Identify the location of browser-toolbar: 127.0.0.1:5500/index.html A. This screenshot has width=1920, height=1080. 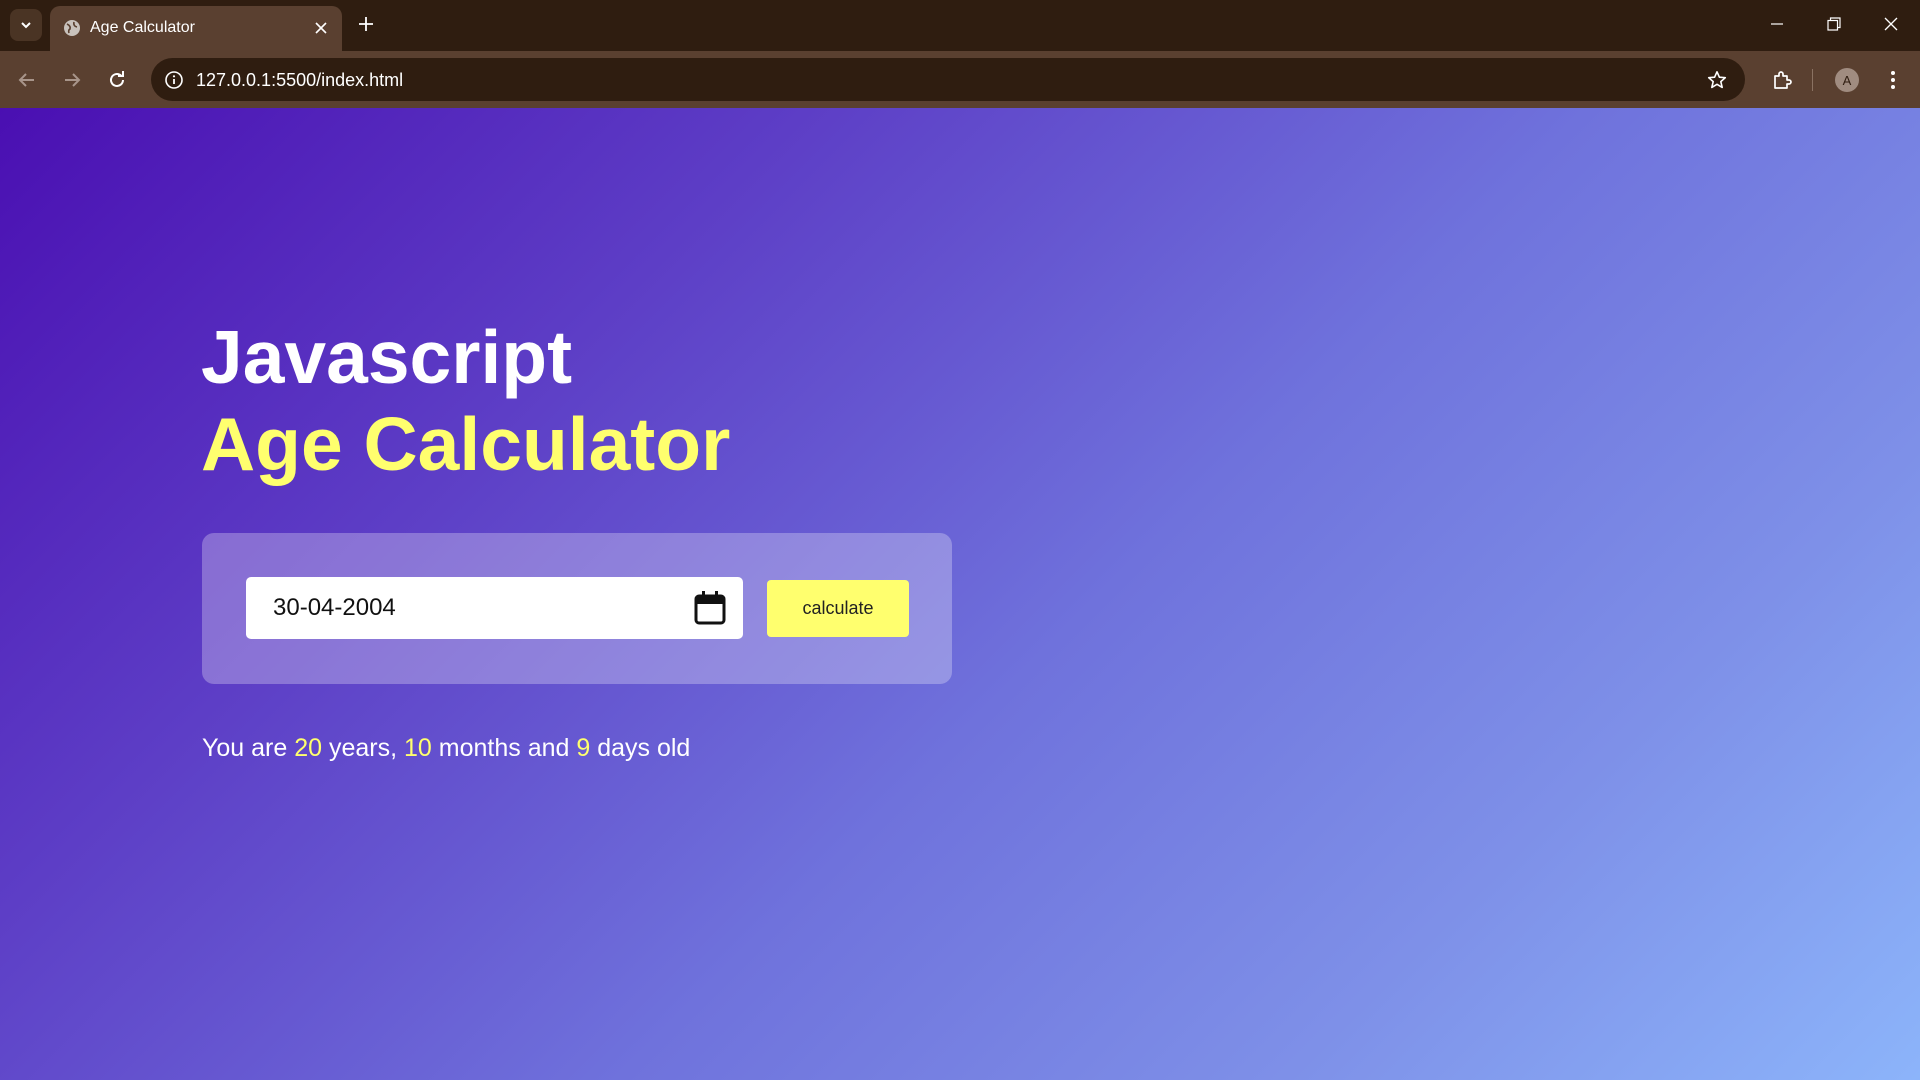
(960, 79).